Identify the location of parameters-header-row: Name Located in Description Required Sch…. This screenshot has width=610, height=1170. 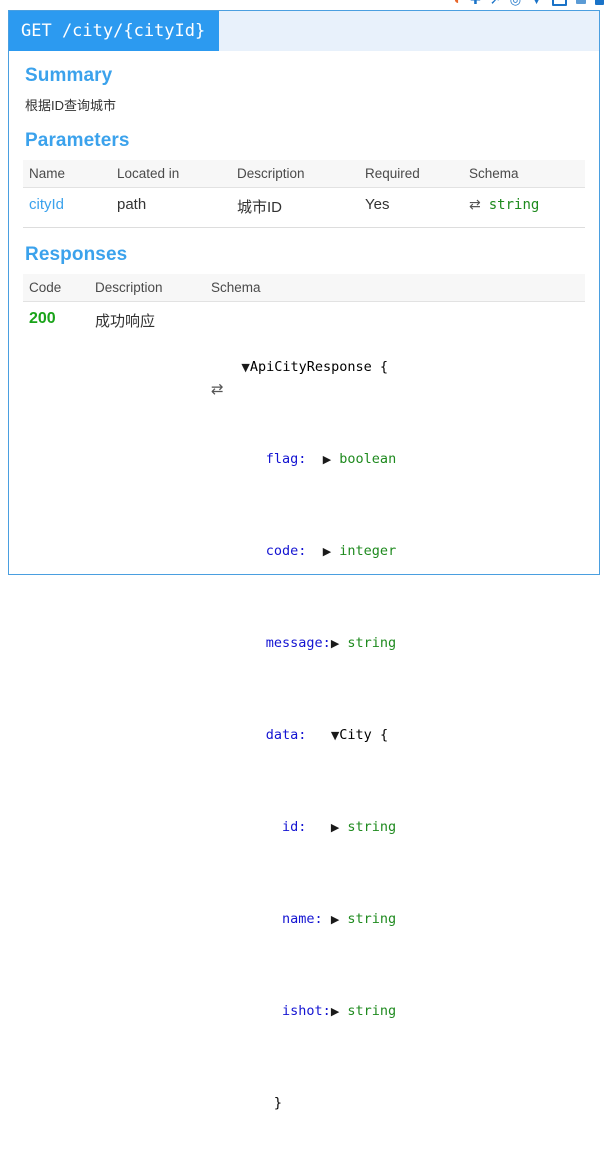
(304, 174).